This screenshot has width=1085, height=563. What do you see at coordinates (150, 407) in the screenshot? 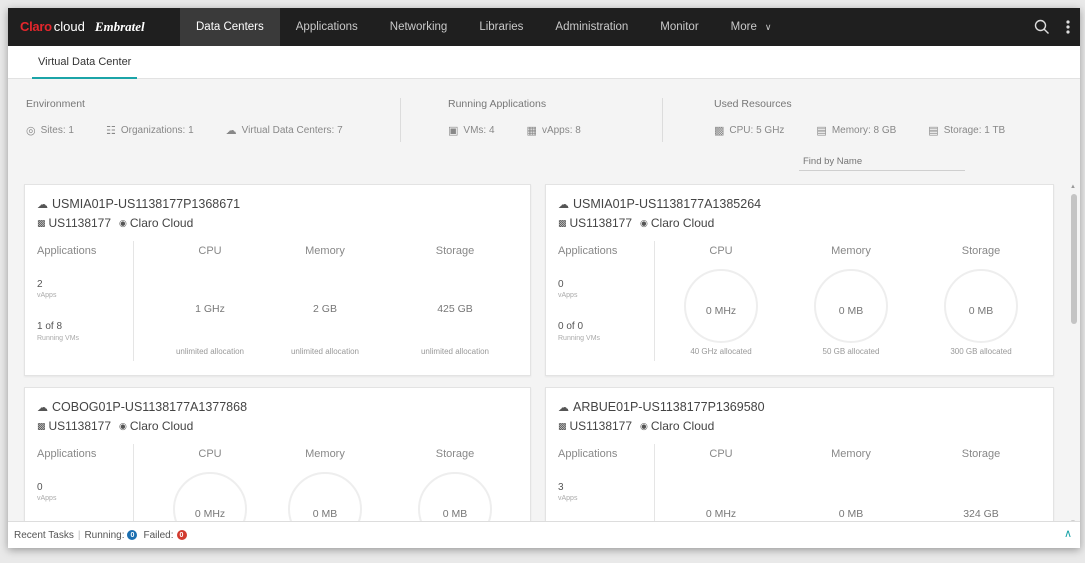
I see `vdc-name-text: COBOG01P-US1138177A1377868` at bounding box center [150, 407].